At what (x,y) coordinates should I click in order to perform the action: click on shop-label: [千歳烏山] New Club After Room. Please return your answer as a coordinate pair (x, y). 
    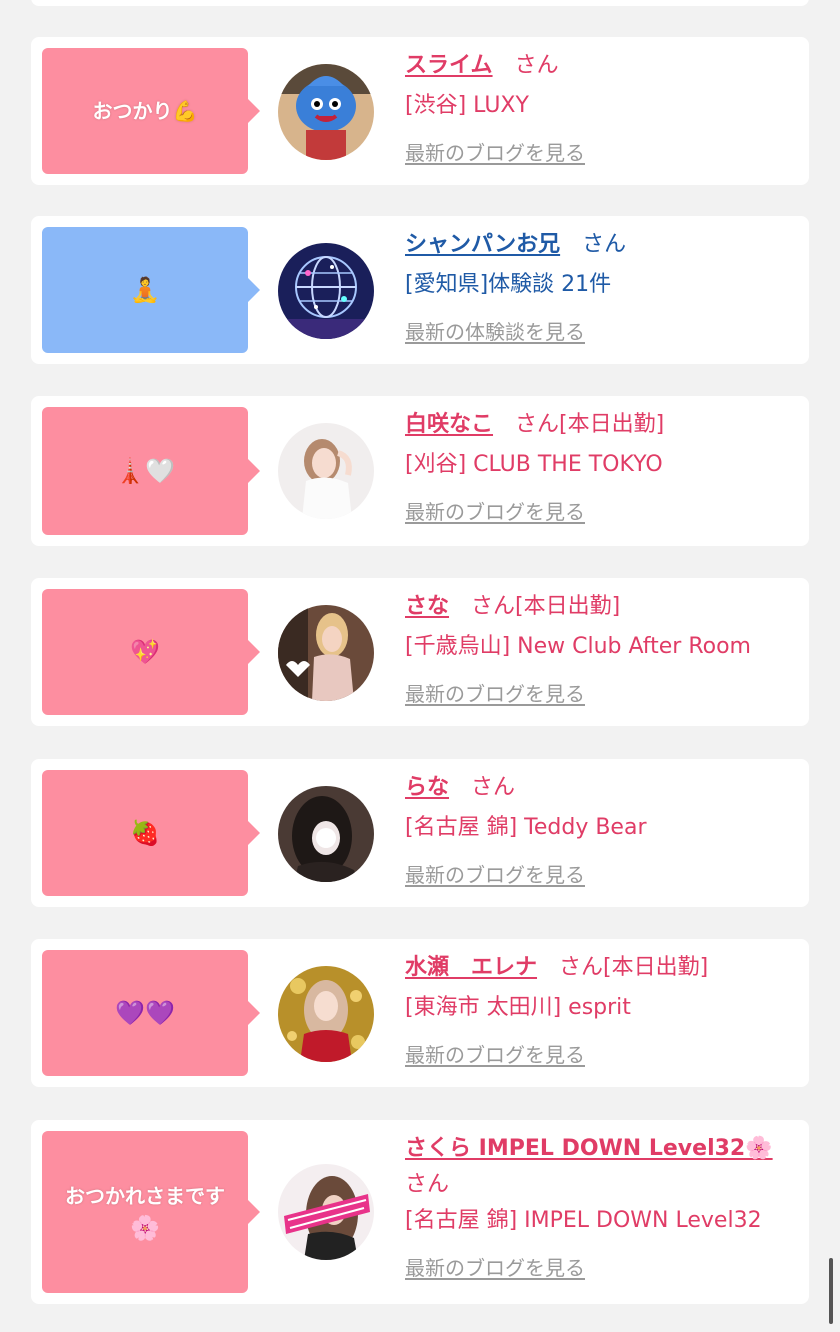
    Looking at the image, I should click on (578, 646).